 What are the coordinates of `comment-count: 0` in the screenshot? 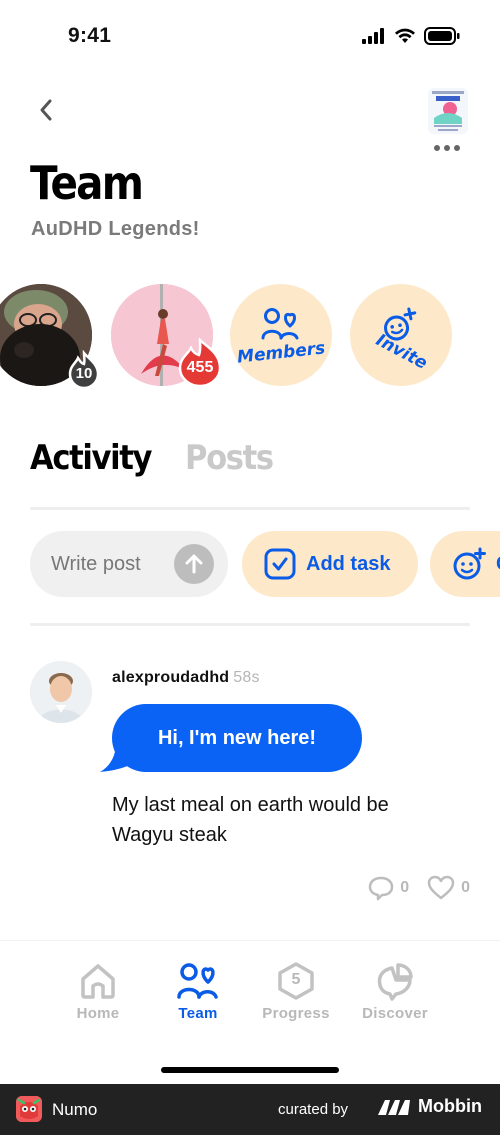 It's located at (405, 887).